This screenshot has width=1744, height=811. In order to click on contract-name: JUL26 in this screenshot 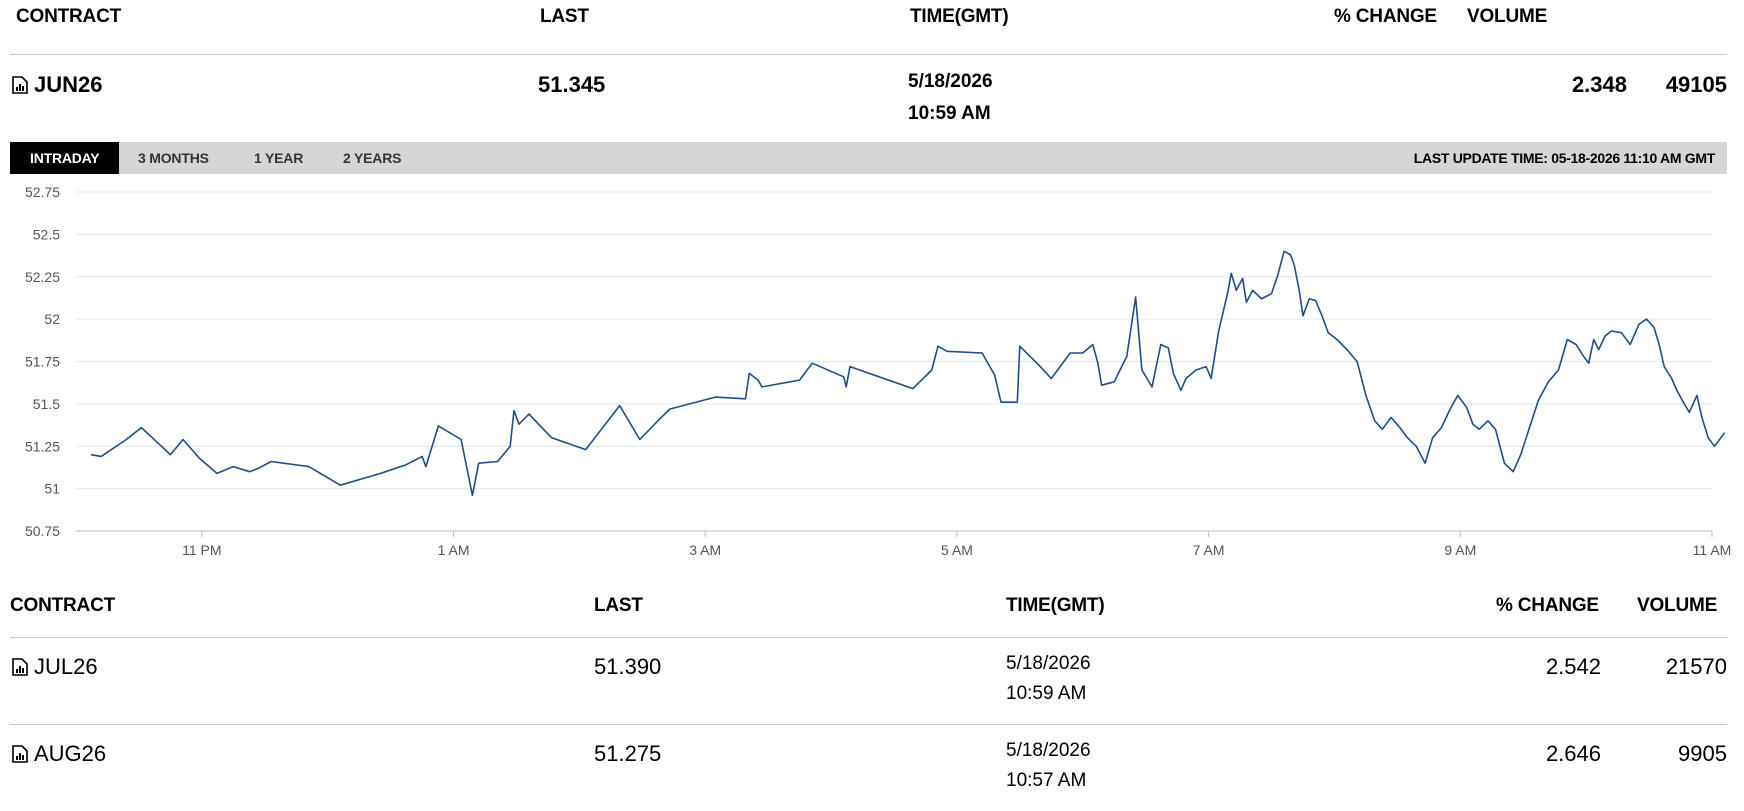, I will do `click(66, 666)`.